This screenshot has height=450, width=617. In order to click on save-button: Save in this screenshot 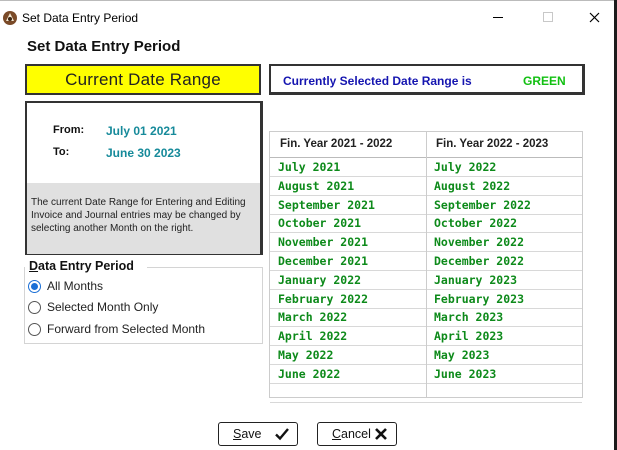, I will do `click(258, 434)`.